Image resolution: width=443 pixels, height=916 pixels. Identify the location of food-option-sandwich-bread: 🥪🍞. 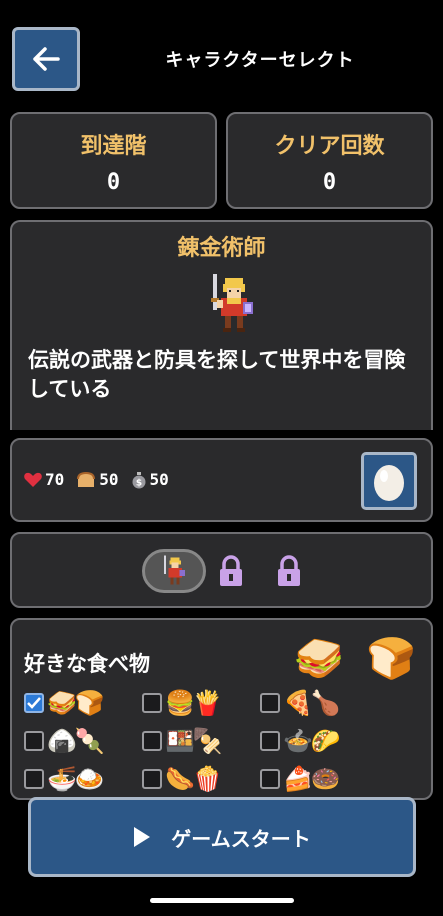
(83, 703).